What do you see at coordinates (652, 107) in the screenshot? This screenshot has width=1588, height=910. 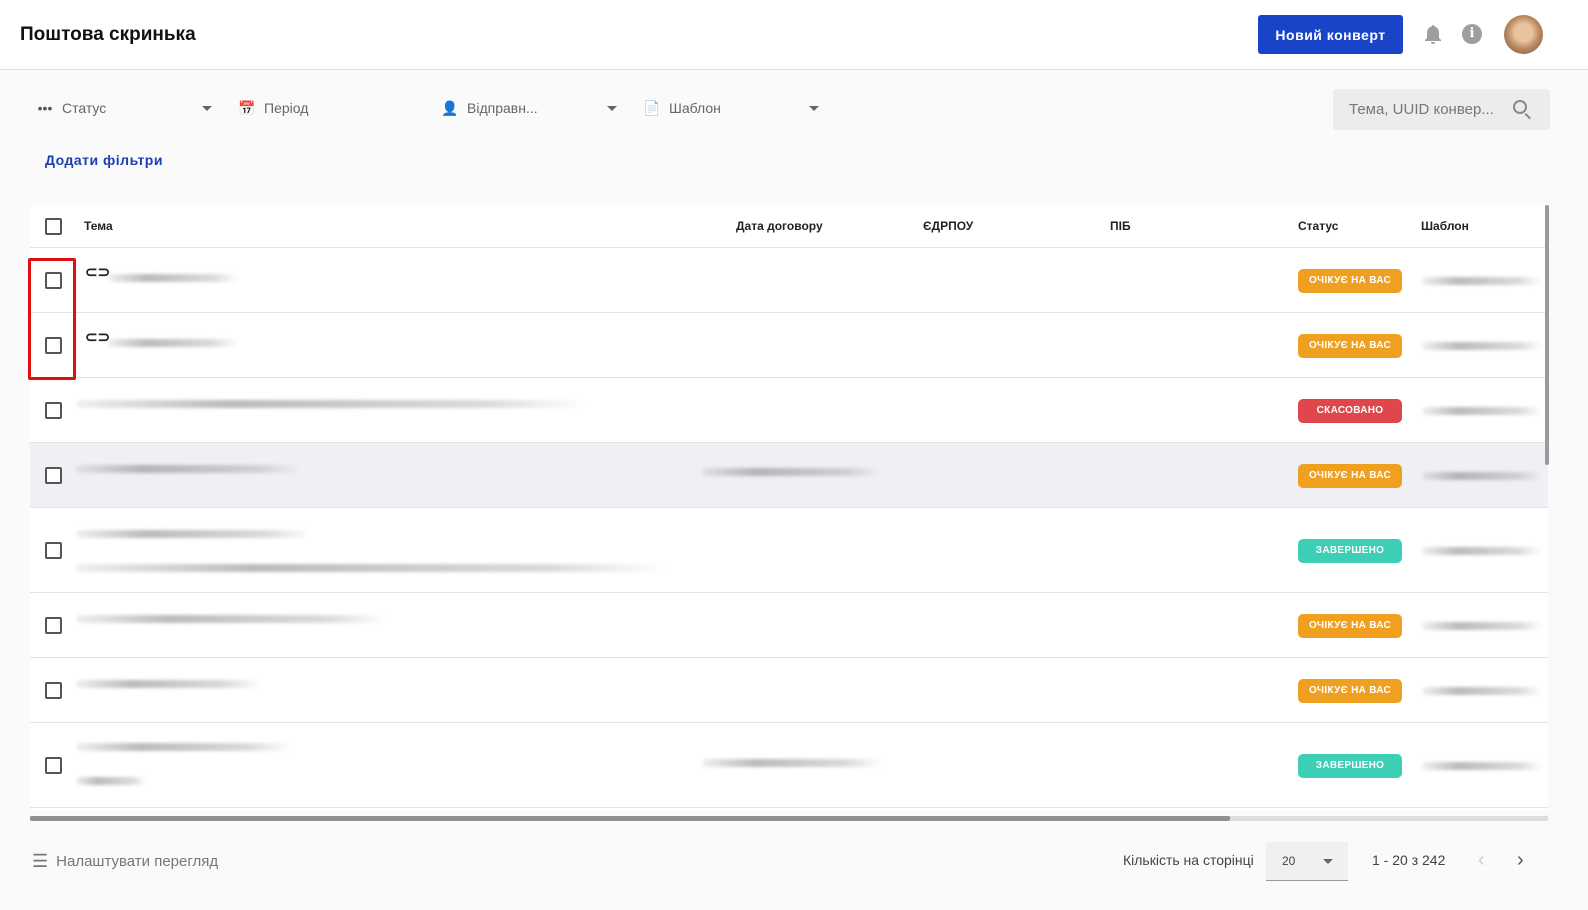 I see `document-icon: 📄` at bounding box center [652, 107].